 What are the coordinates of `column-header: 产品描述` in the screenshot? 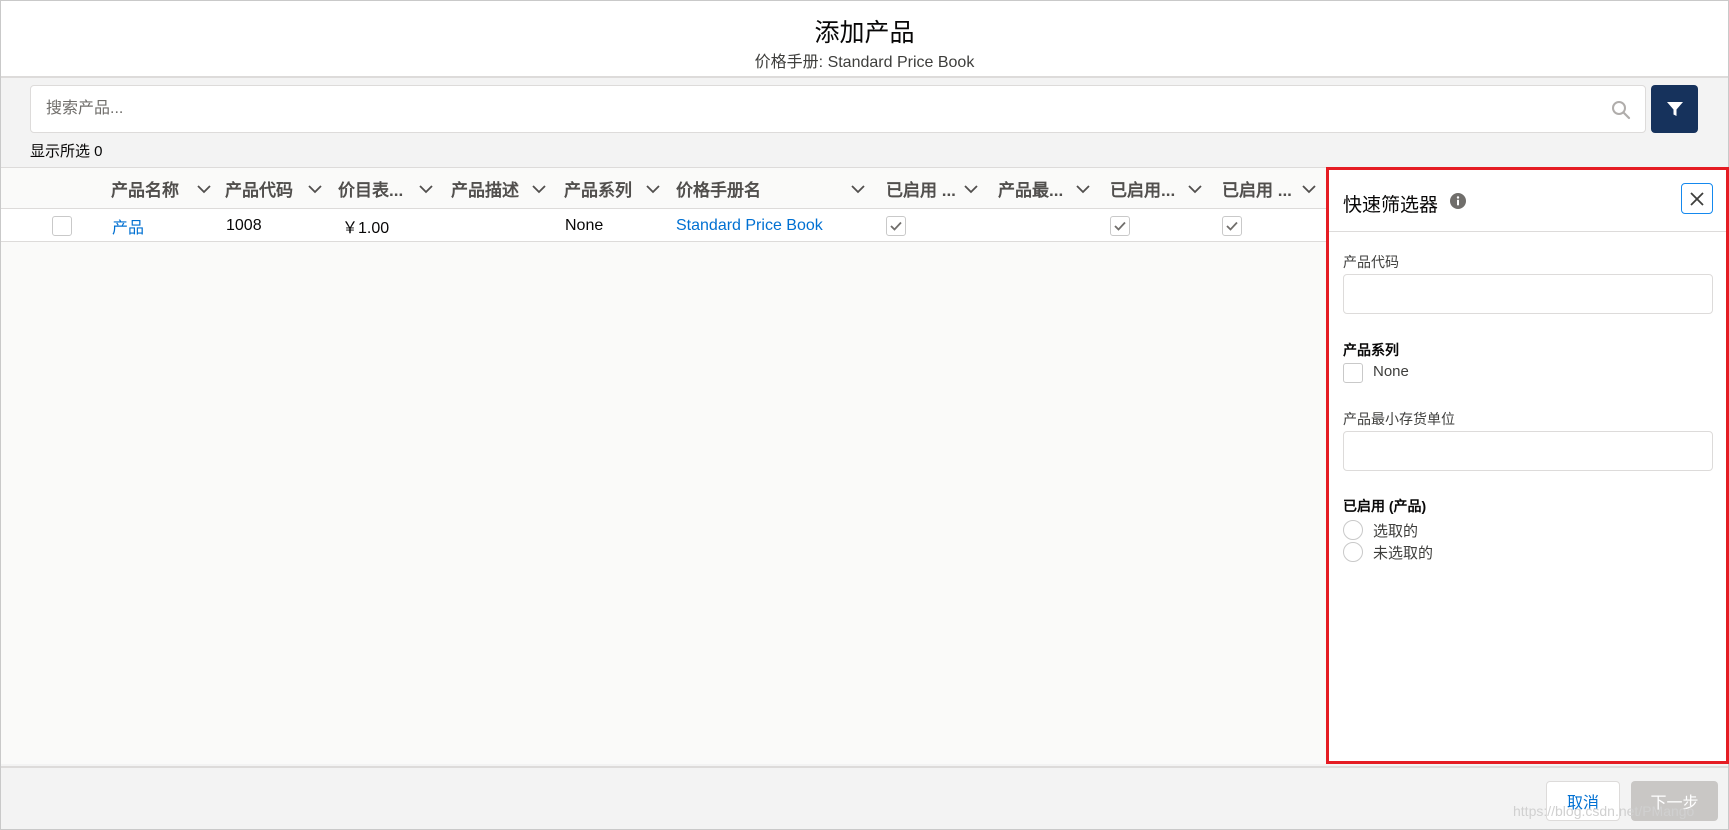 It's located at (501, 188).